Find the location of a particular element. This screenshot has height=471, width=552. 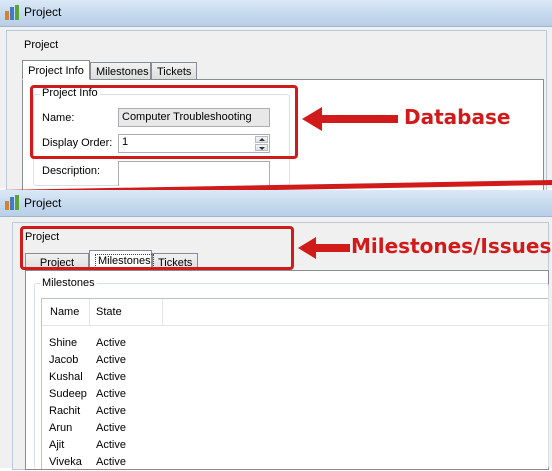

window2-titlebar: Project is located at coordinates (276, 203).